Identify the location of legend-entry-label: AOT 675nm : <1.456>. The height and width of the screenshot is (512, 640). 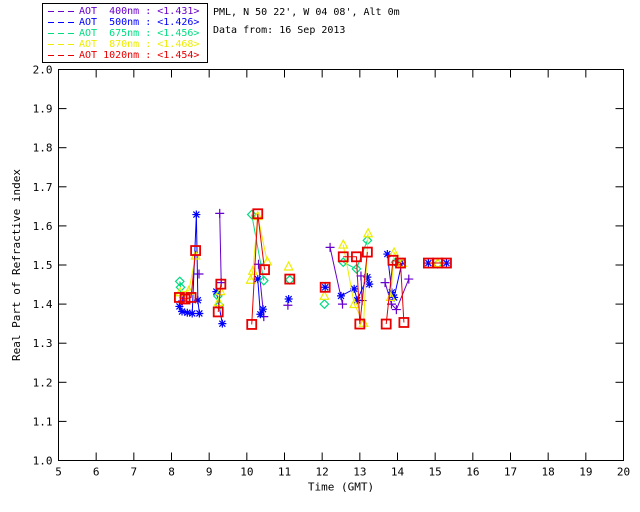
(139, 33).